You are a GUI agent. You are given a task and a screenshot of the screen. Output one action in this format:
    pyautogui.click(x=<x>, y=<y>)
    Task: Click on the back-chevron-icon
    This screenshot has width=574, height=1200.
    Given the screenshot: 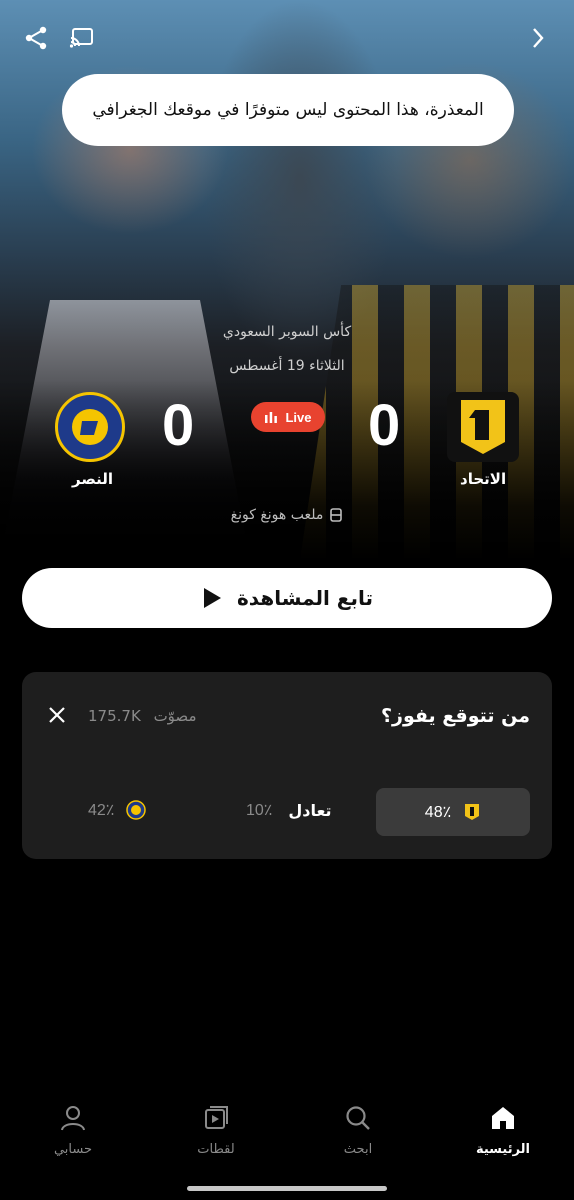 What is the action you would take?
    pyautogui.click(x=538, y=38)
    